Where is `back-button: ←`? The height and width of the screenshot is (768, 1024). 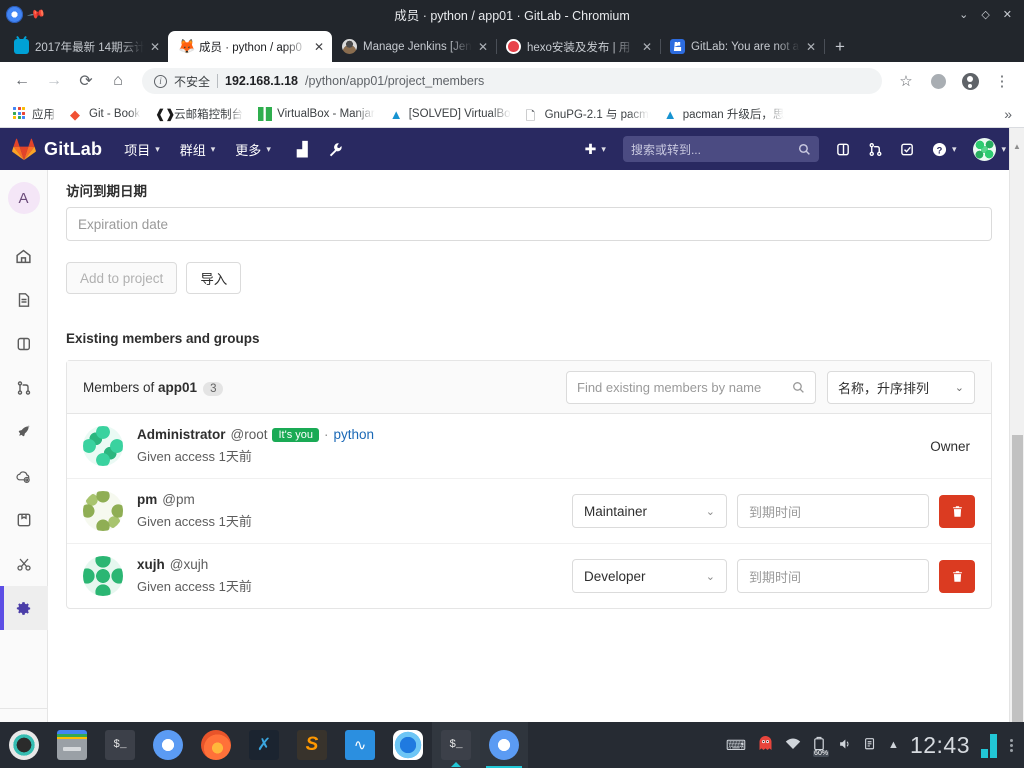 back-button: ← is located at coordinates (22, 81).